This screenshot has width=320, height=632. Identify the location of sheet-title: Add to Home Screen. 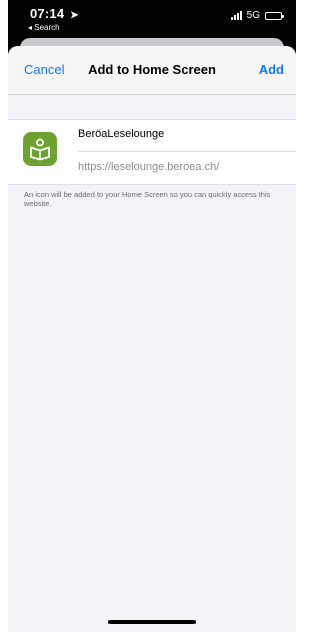
(152, 69).